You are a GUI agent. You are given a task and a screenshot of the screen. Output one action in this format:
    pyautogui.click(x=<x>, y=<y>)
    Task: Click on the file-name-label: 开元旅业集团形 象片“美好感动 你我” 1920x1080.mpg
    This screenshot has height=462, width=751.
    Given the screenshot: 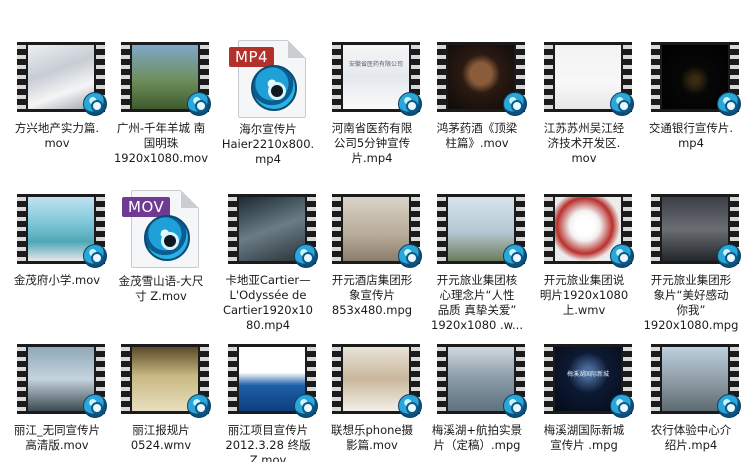 What is the action you would take?
    pyautogui.click(x=691, y=303)
    